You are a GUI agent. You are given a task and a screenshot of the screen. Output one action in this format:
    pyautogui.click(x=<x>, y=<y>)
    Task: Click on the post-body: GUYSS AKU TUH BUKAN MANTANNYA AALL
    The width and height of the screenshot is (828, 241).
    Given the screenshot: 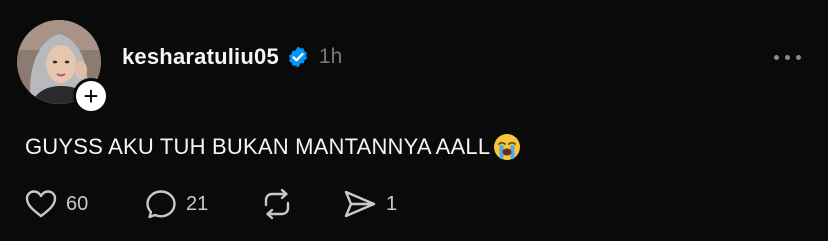 What is the action you would take?
    pyautogui.click(x=273, y=147)
    